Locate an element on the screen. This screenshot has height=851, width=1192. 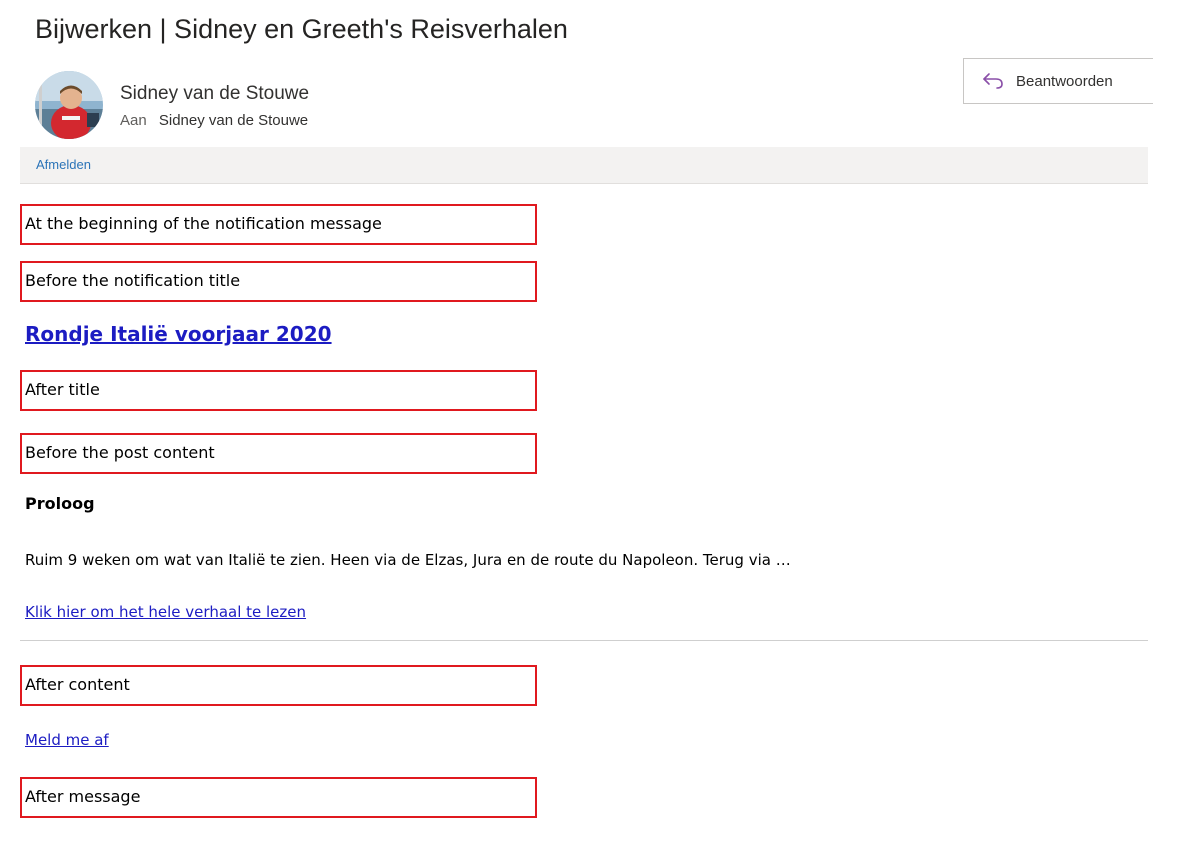
avatar-photo is located at coordinates (69, 105).